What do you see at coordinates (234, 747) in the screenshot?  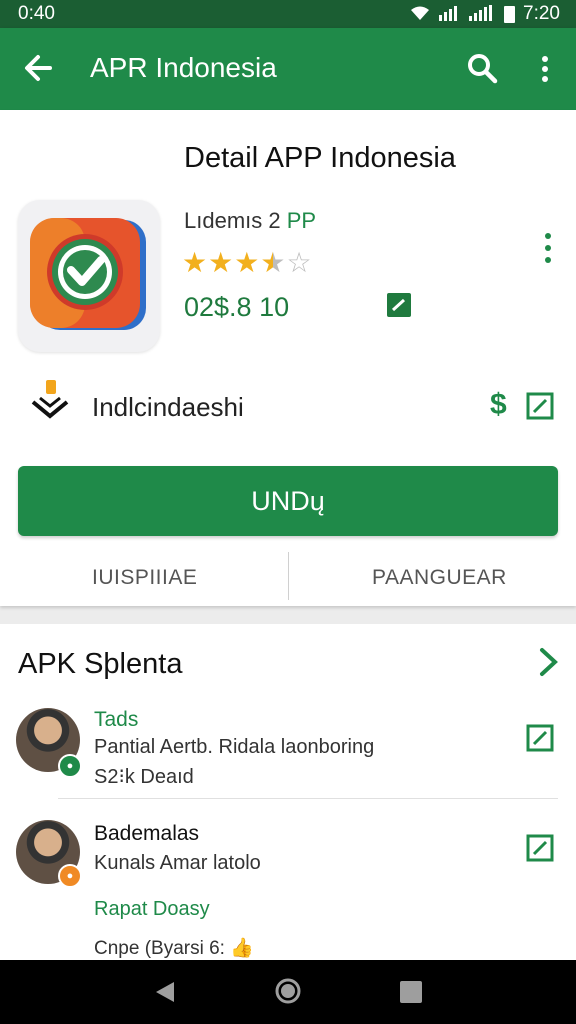 I see `list-item-description: Pantial Aertb. Ridala laonboring` at bounding box center [234, 747].